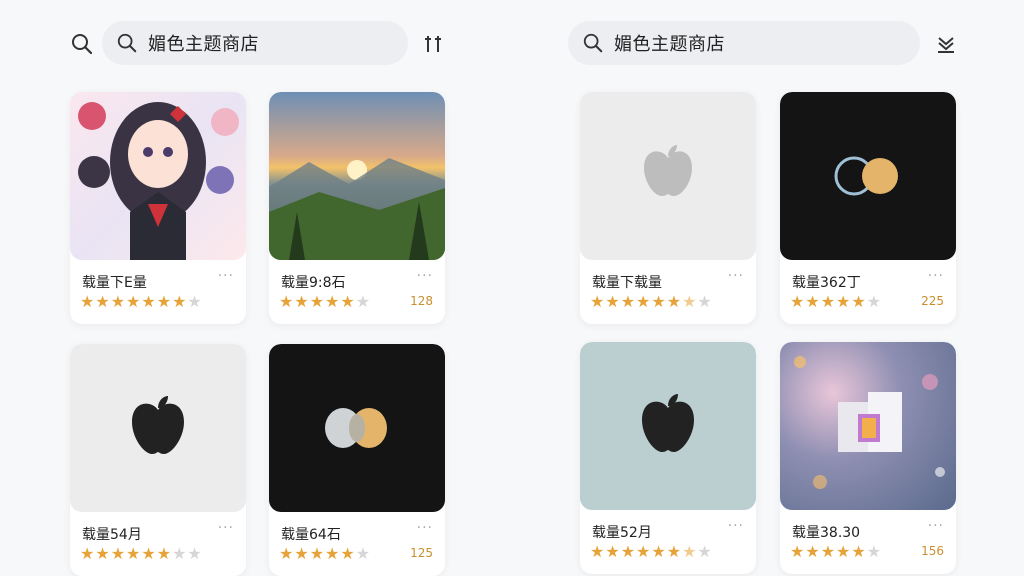  I want to click on card-title: 载量362丁, so click(826, 283).